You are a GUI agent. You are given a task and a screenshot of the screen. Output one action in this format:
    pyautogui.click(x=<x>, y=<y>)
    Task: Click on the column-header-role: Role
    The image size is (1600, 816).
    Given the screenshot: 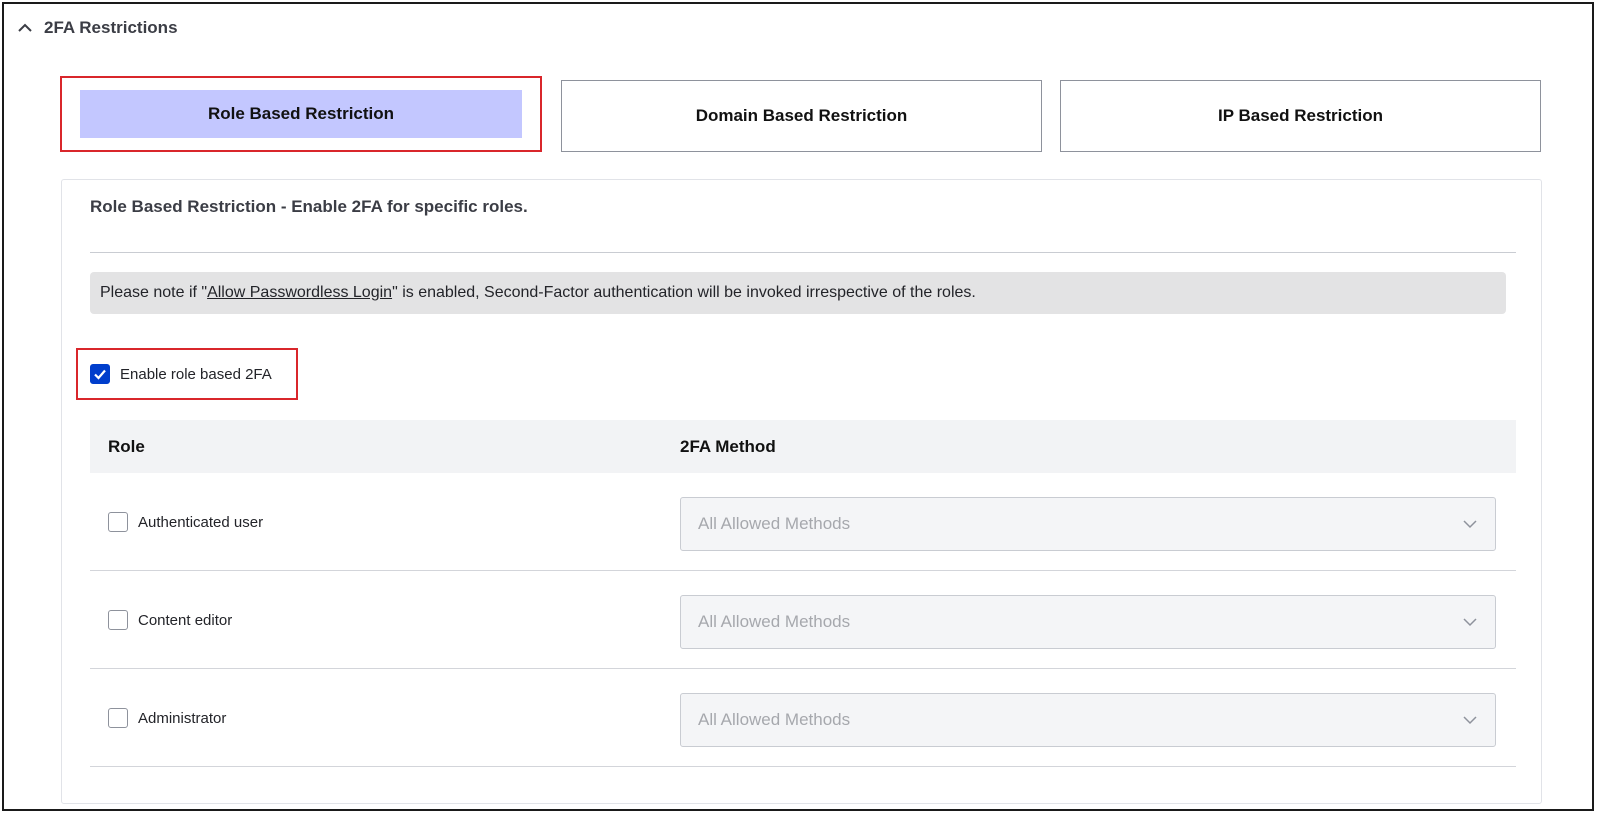 What is the action you would take?
    pyautogui.click(x=126, y=446)
    